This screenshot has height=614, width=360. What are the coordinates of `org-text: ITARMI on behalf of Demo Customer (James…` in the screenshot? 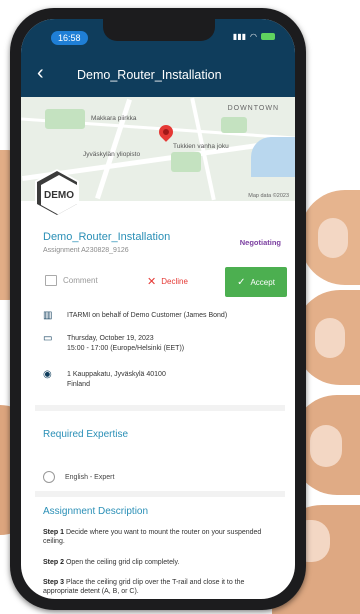 It's located at (147, 315).